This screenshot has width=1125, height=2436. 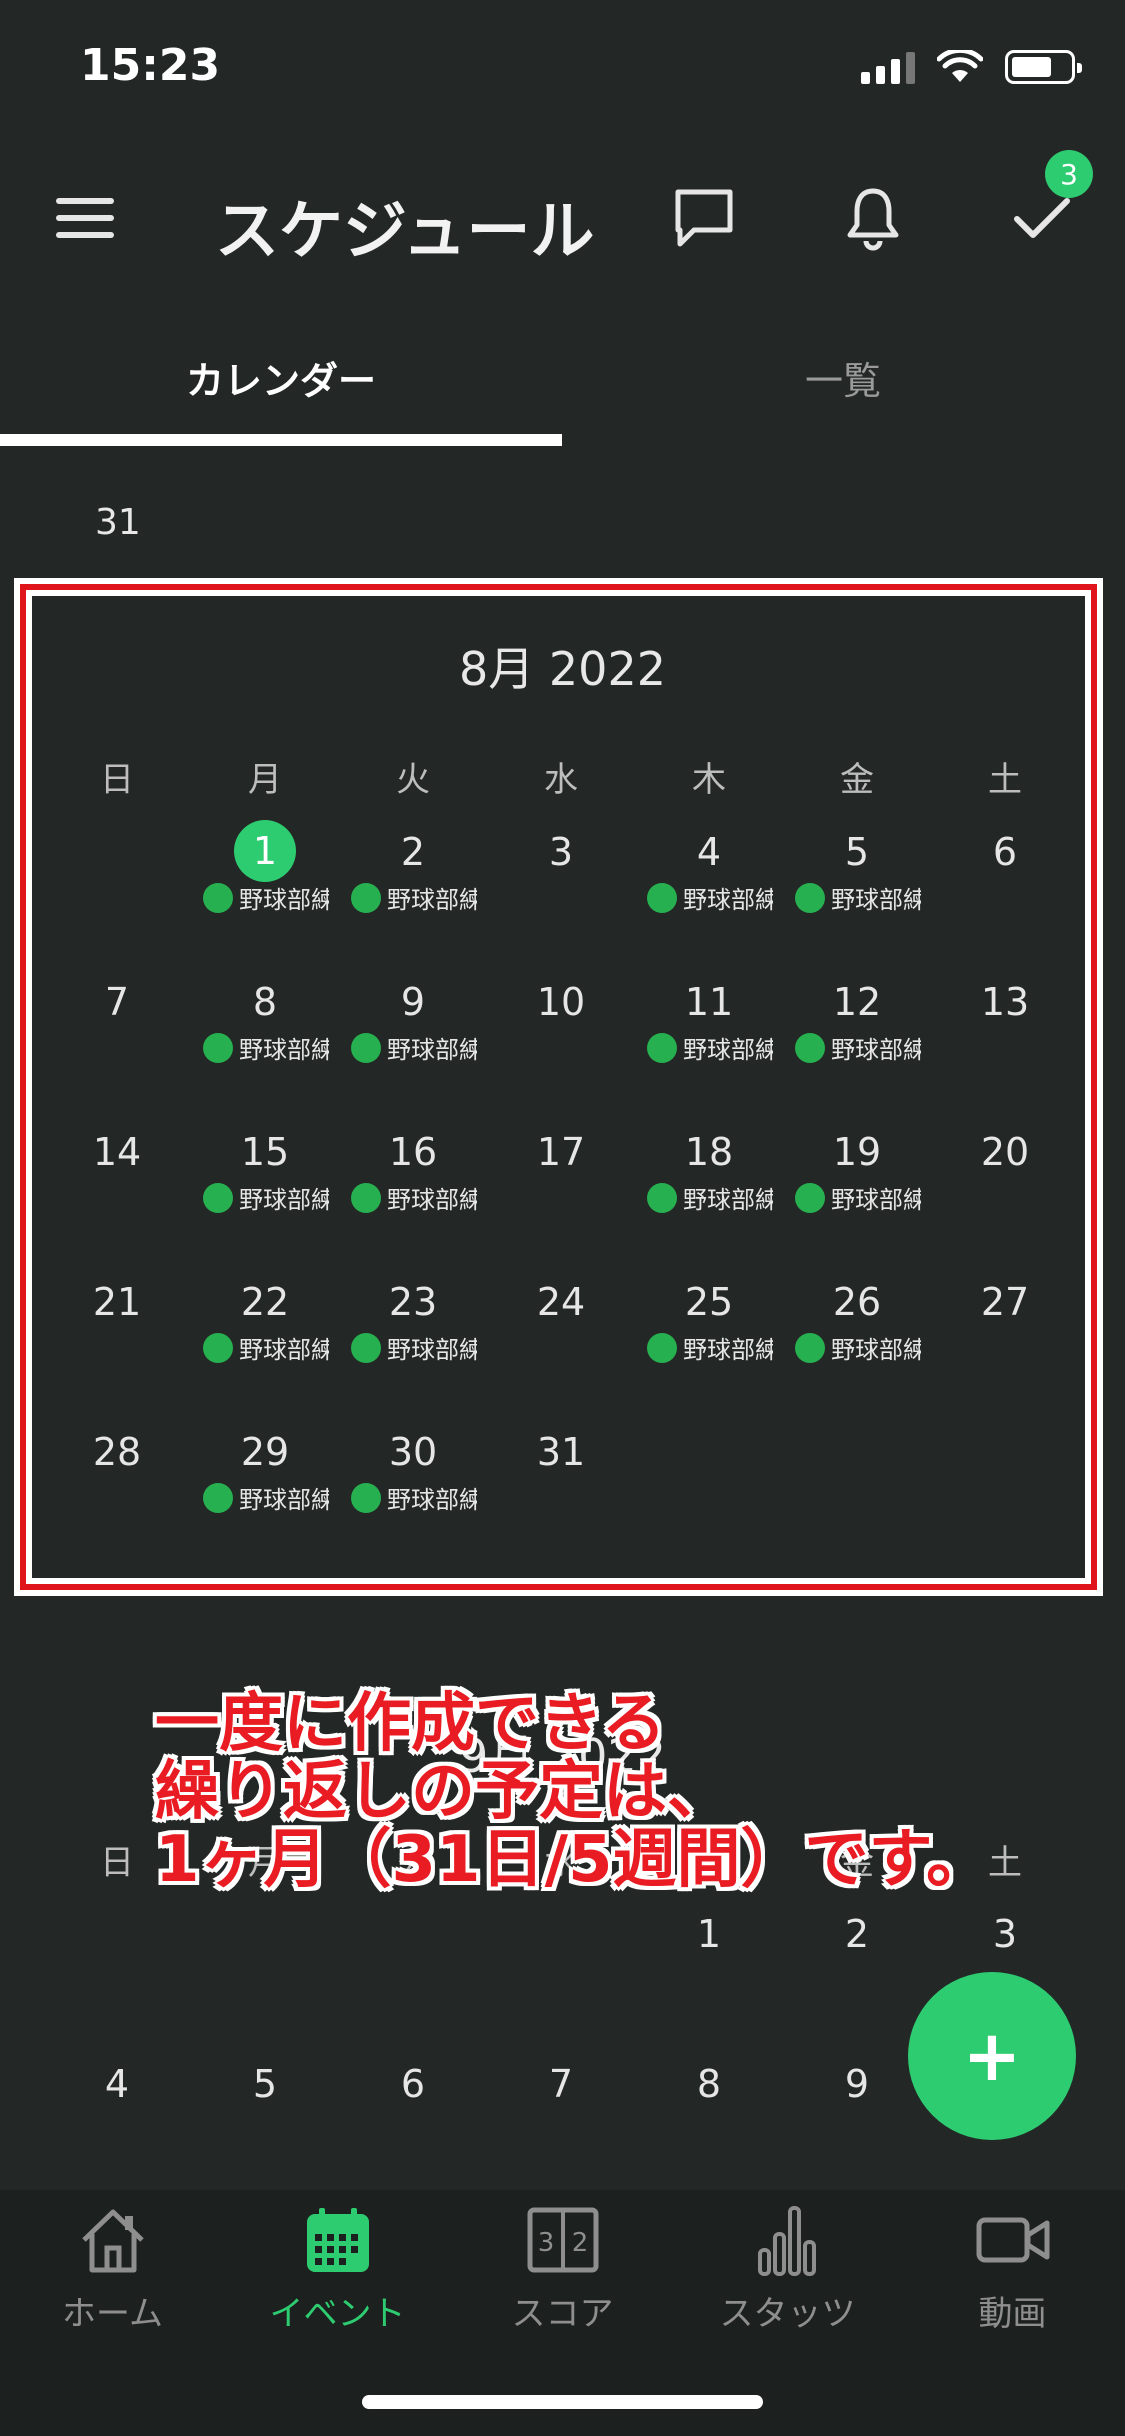 What do you see at coordinates (413, 1452) in the screenshot?
I see `calendar-day: 30` at bounding box center [413, 1452].